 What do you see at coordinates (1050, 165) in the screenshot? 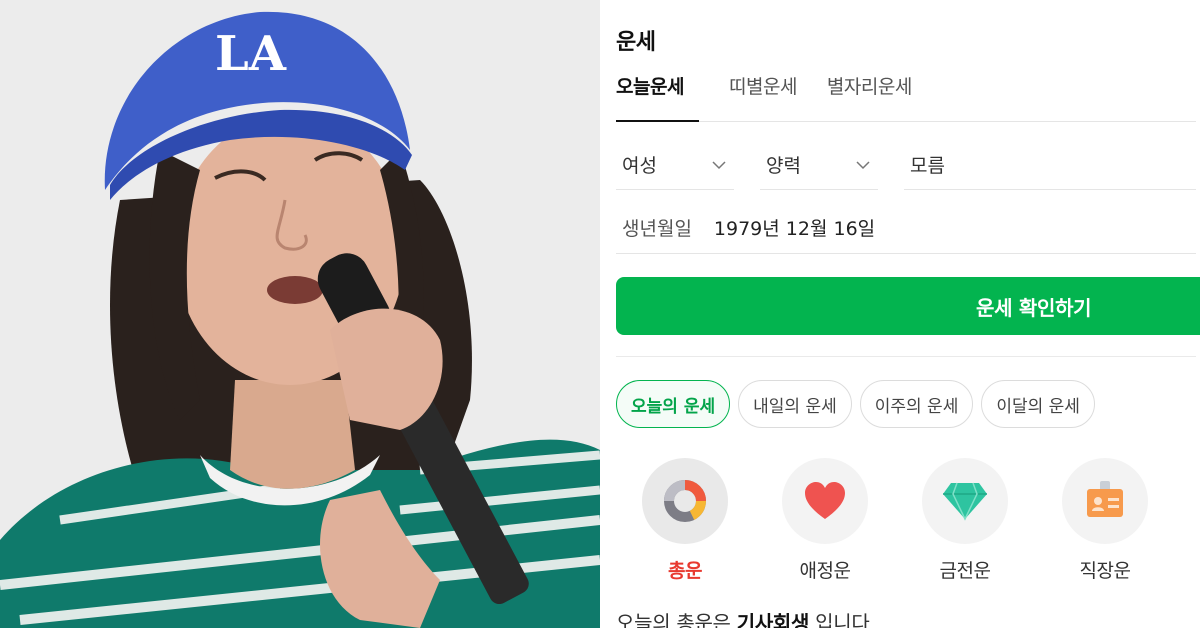
I see `birth-time-select: 모름` at bounding box center [1050, 165].